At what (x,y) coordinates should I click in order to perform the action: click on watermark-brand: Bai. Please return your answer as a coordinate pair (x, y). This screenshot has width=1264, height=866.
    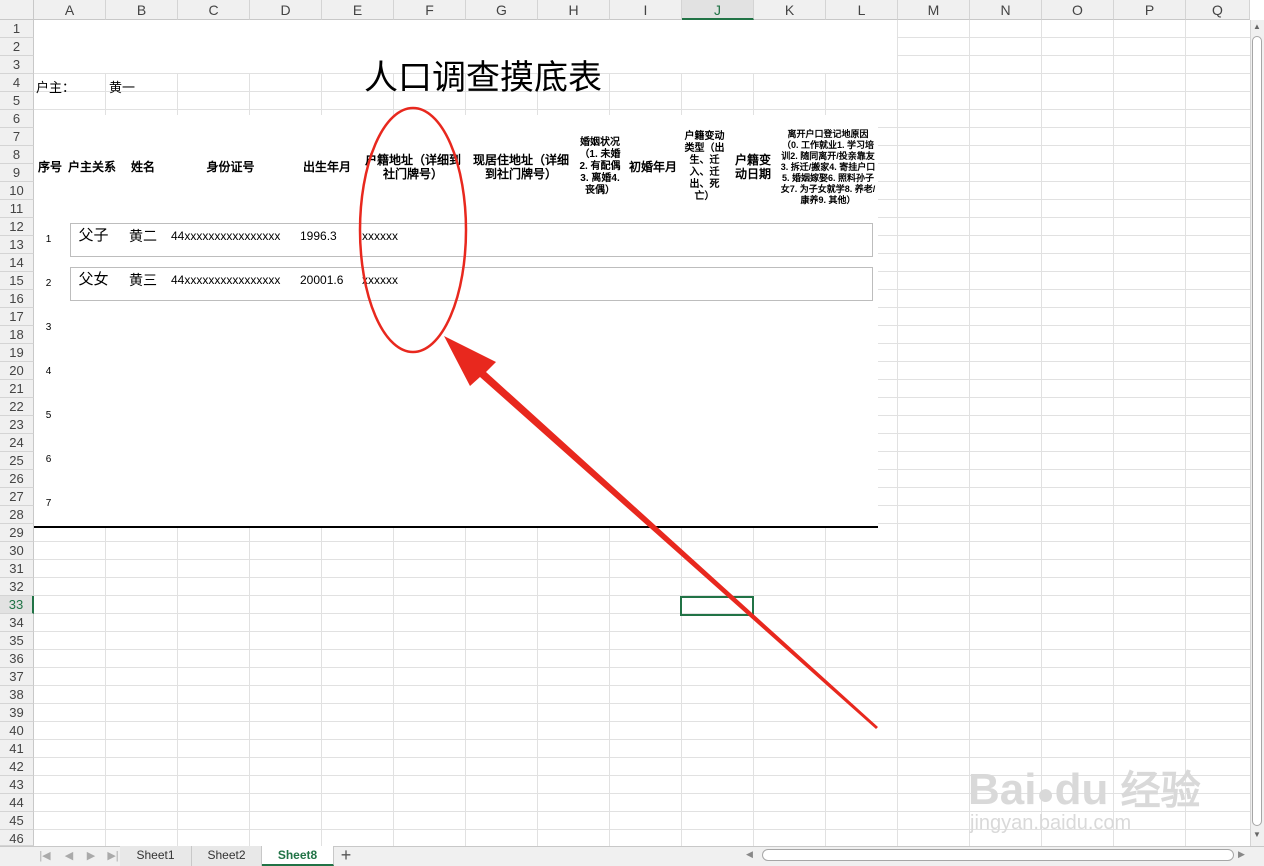
    Looking at the image, I should click on (1002, 789).